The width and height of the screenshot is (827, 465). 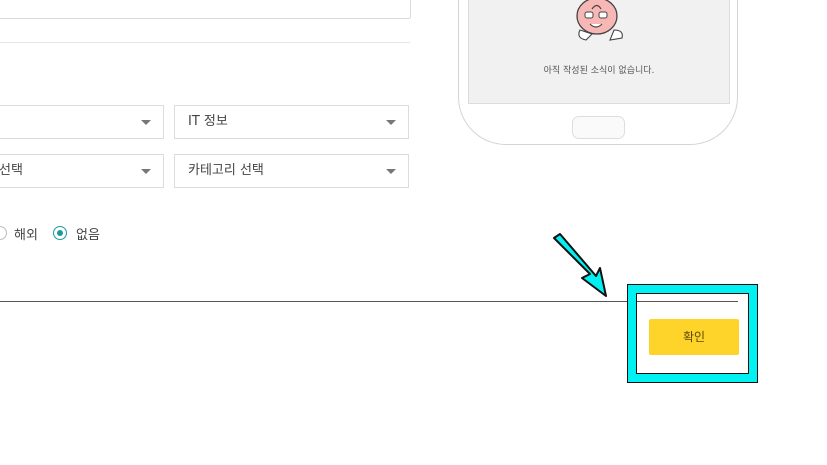 I want to click on category-select-3: 선택, so click(x=82, y=171).